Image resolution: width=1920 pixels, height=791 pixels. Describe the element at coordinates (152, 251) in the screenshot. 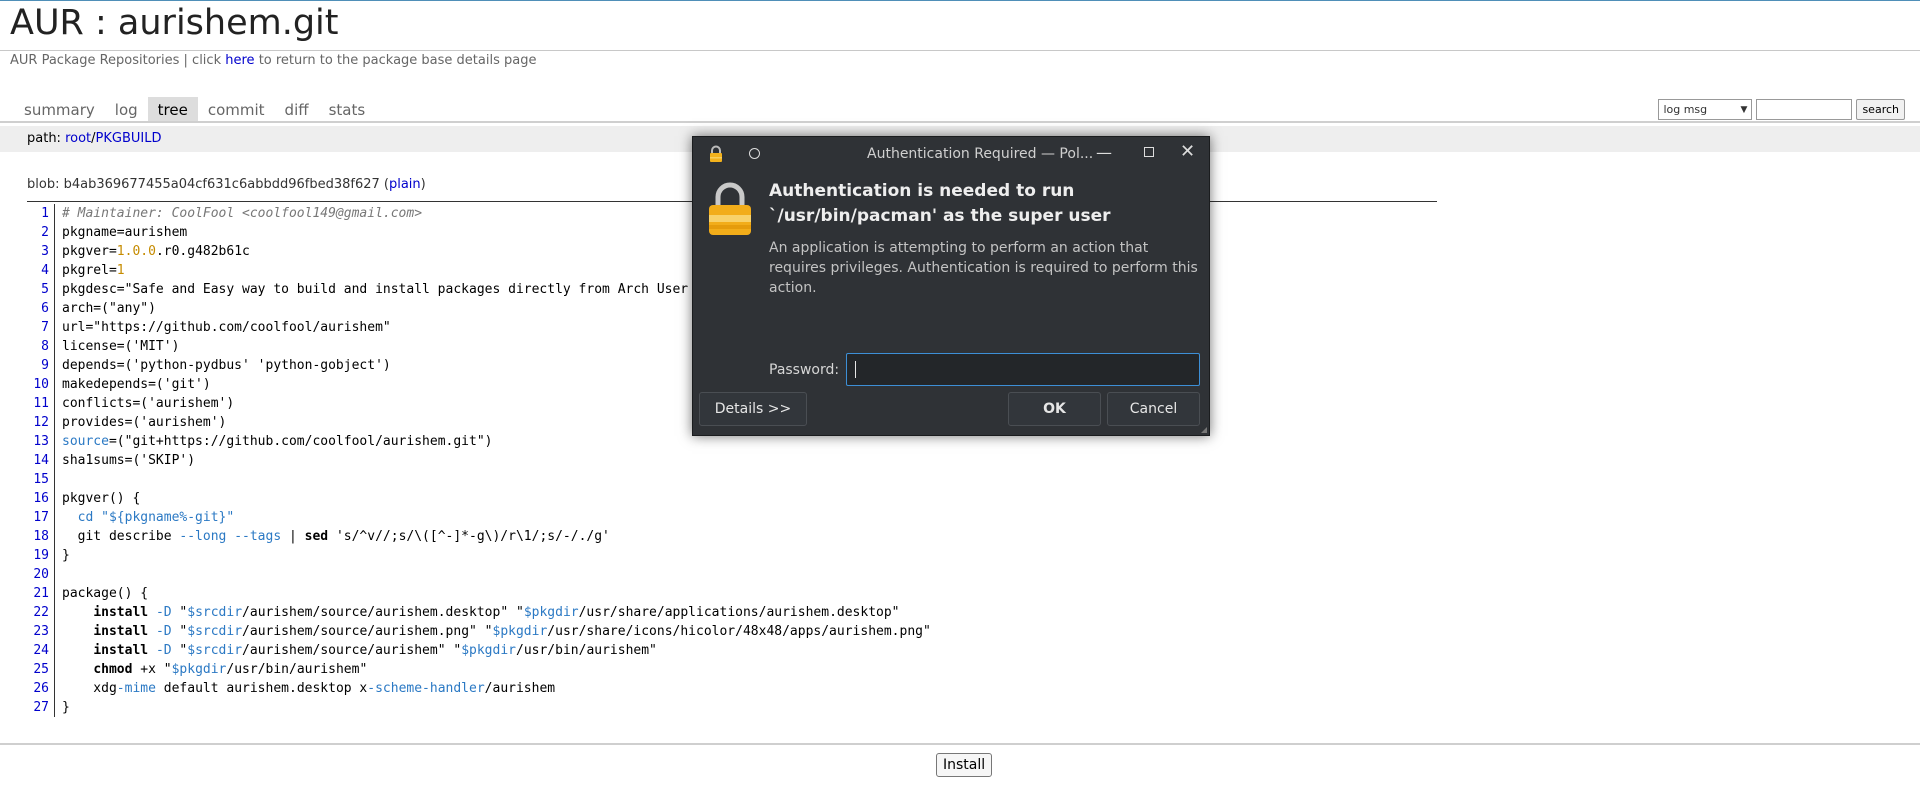

I see `code-text: pkgver=1.0.0.r0.g482b61c` at that location.